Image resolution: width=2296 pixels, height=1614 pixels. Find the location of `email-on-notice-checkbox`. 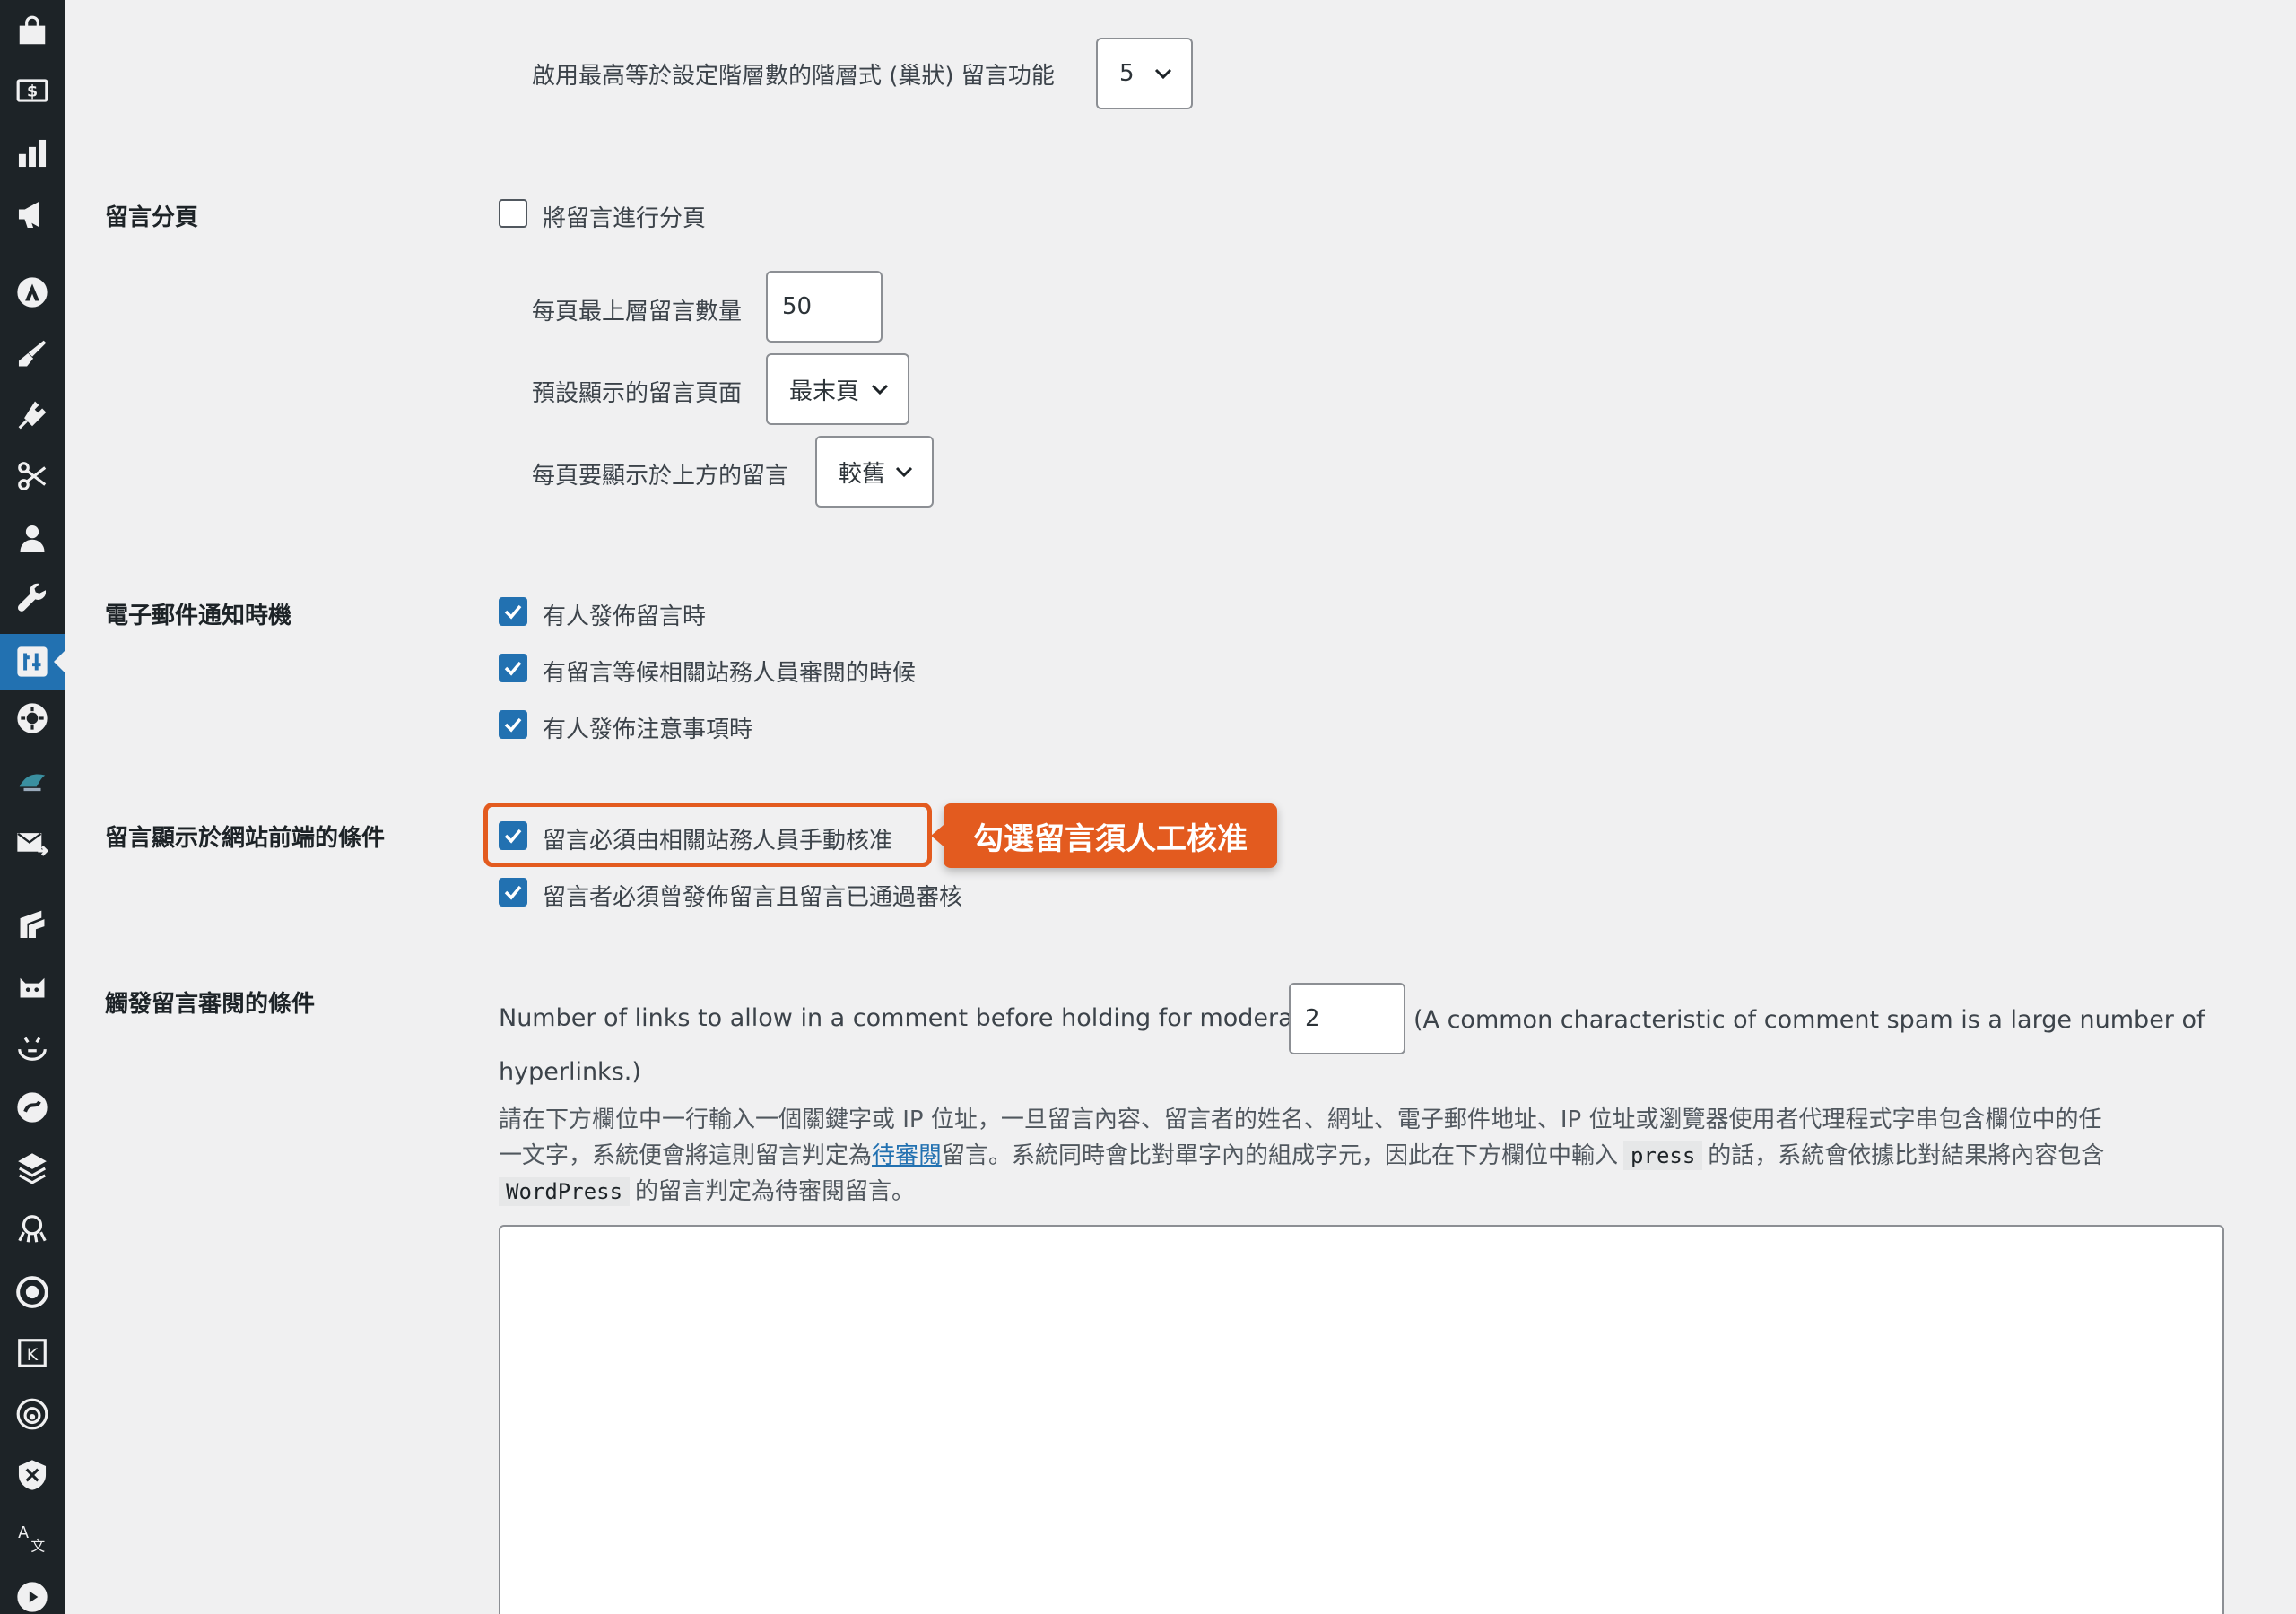

email-on-notice-checkbox is located at coordinates (513, 724).